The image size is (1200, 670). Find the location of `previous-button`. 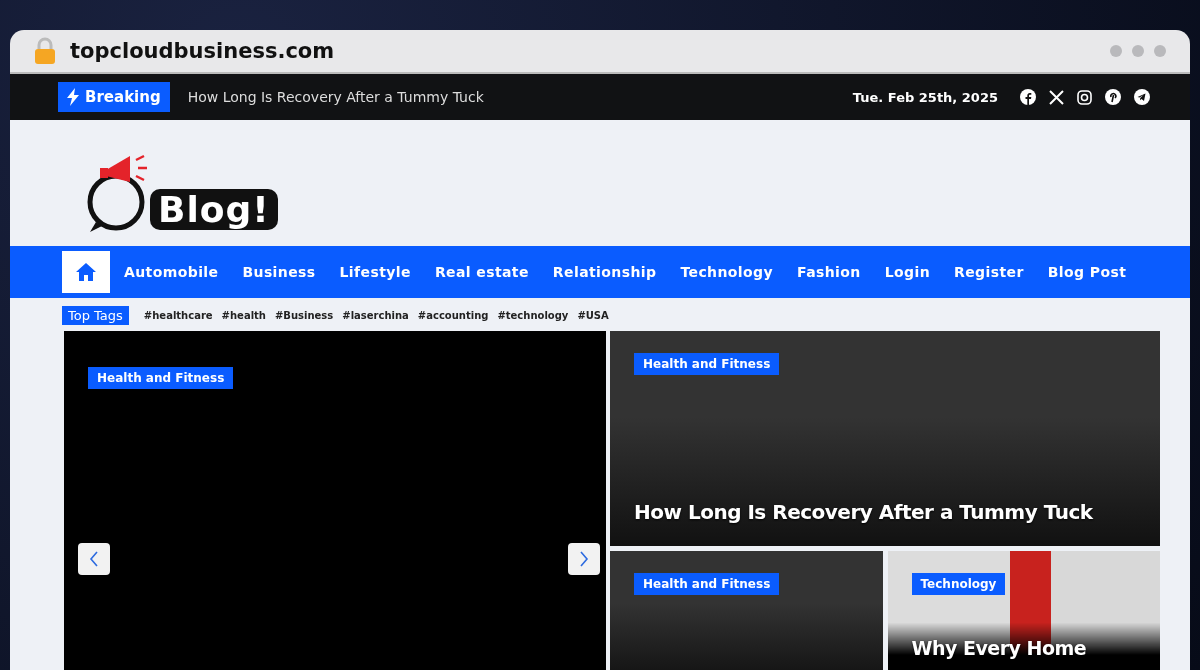

previous-button is located at coordinates (94, 559).